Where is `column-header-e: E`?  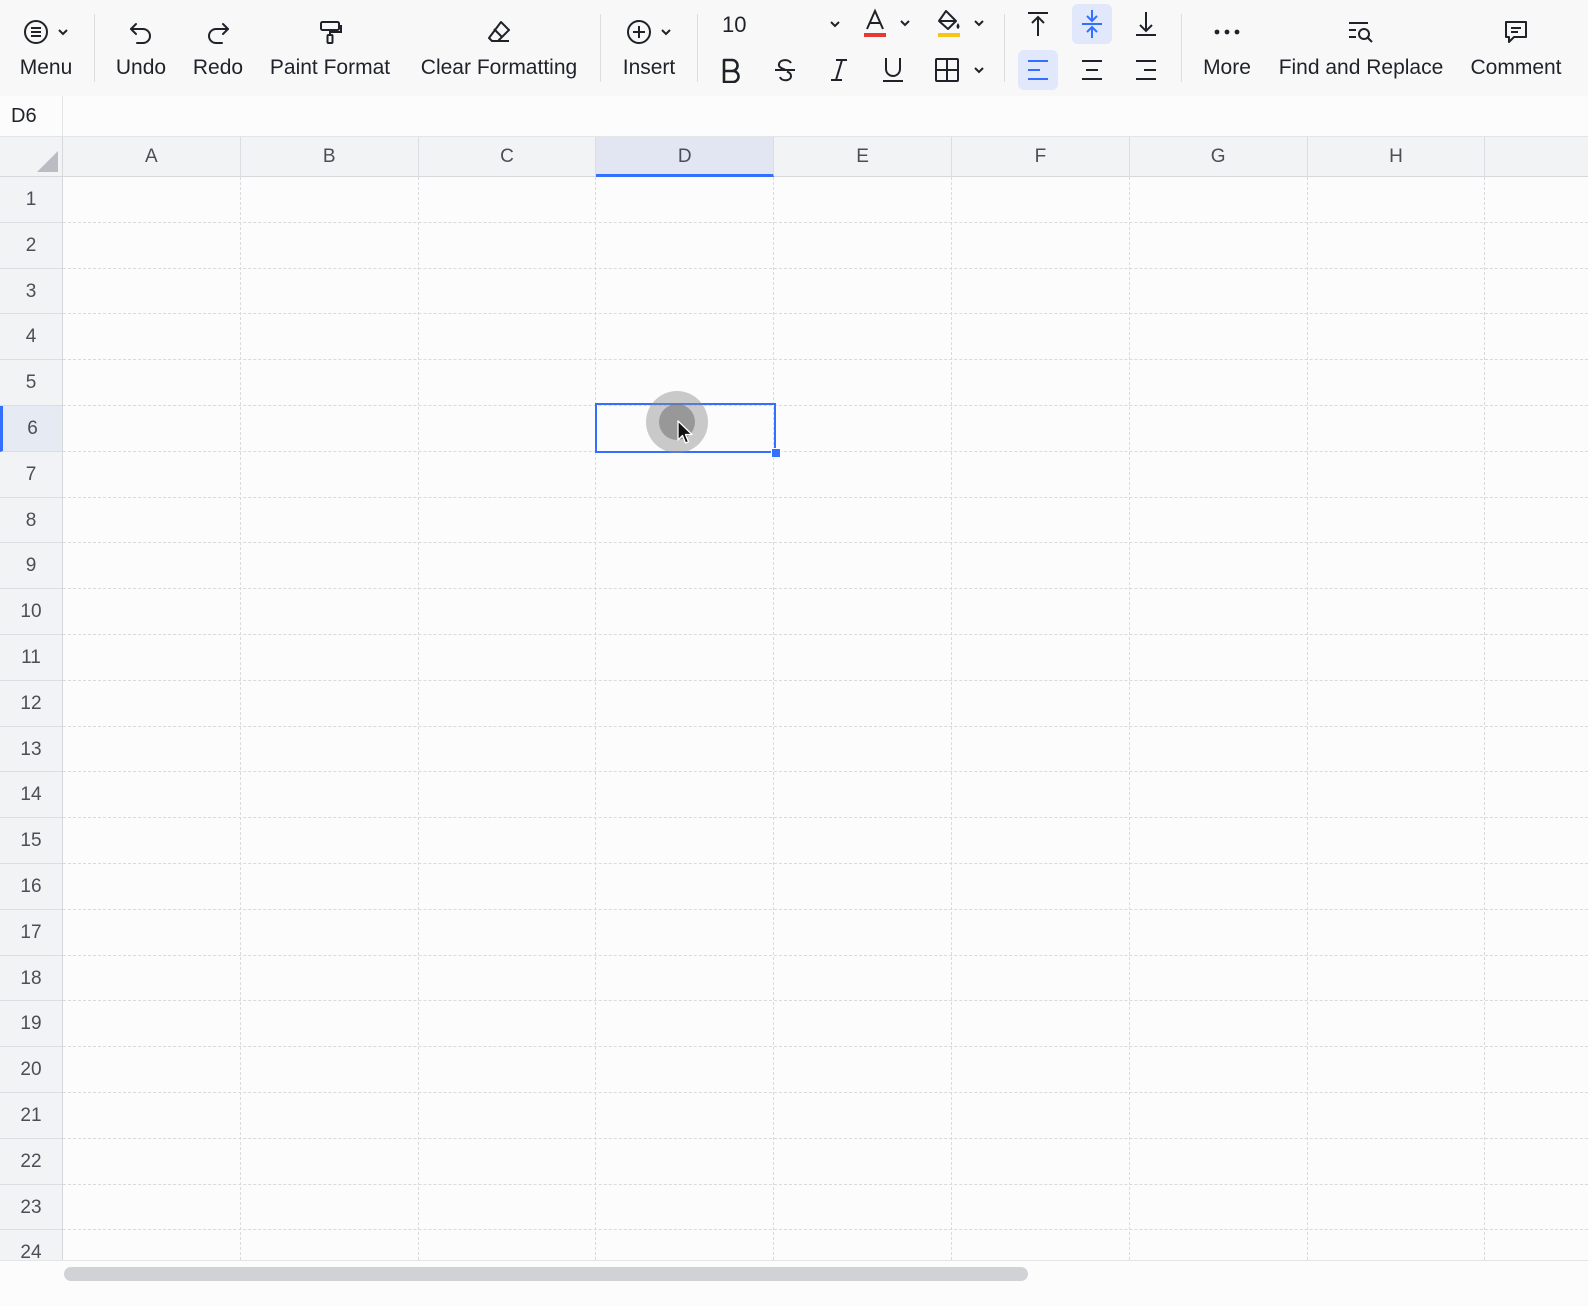
column-header-e: E is located at coordinates (863, 157).